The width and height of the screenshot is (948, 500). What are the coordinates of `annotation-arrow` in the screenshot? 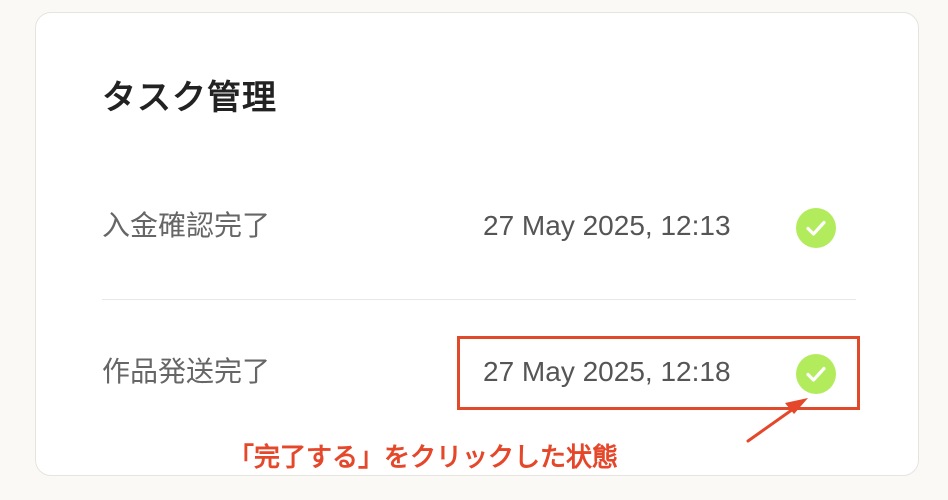 It's located at (777, 420).